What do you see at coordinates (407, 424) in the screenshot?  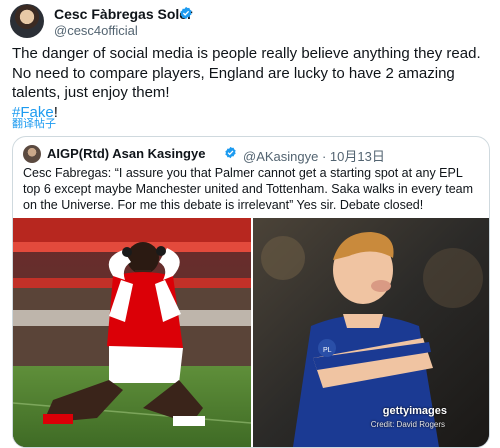 I see `photo-credit: Credit: David Rogers` at bounding box center [407, 424].